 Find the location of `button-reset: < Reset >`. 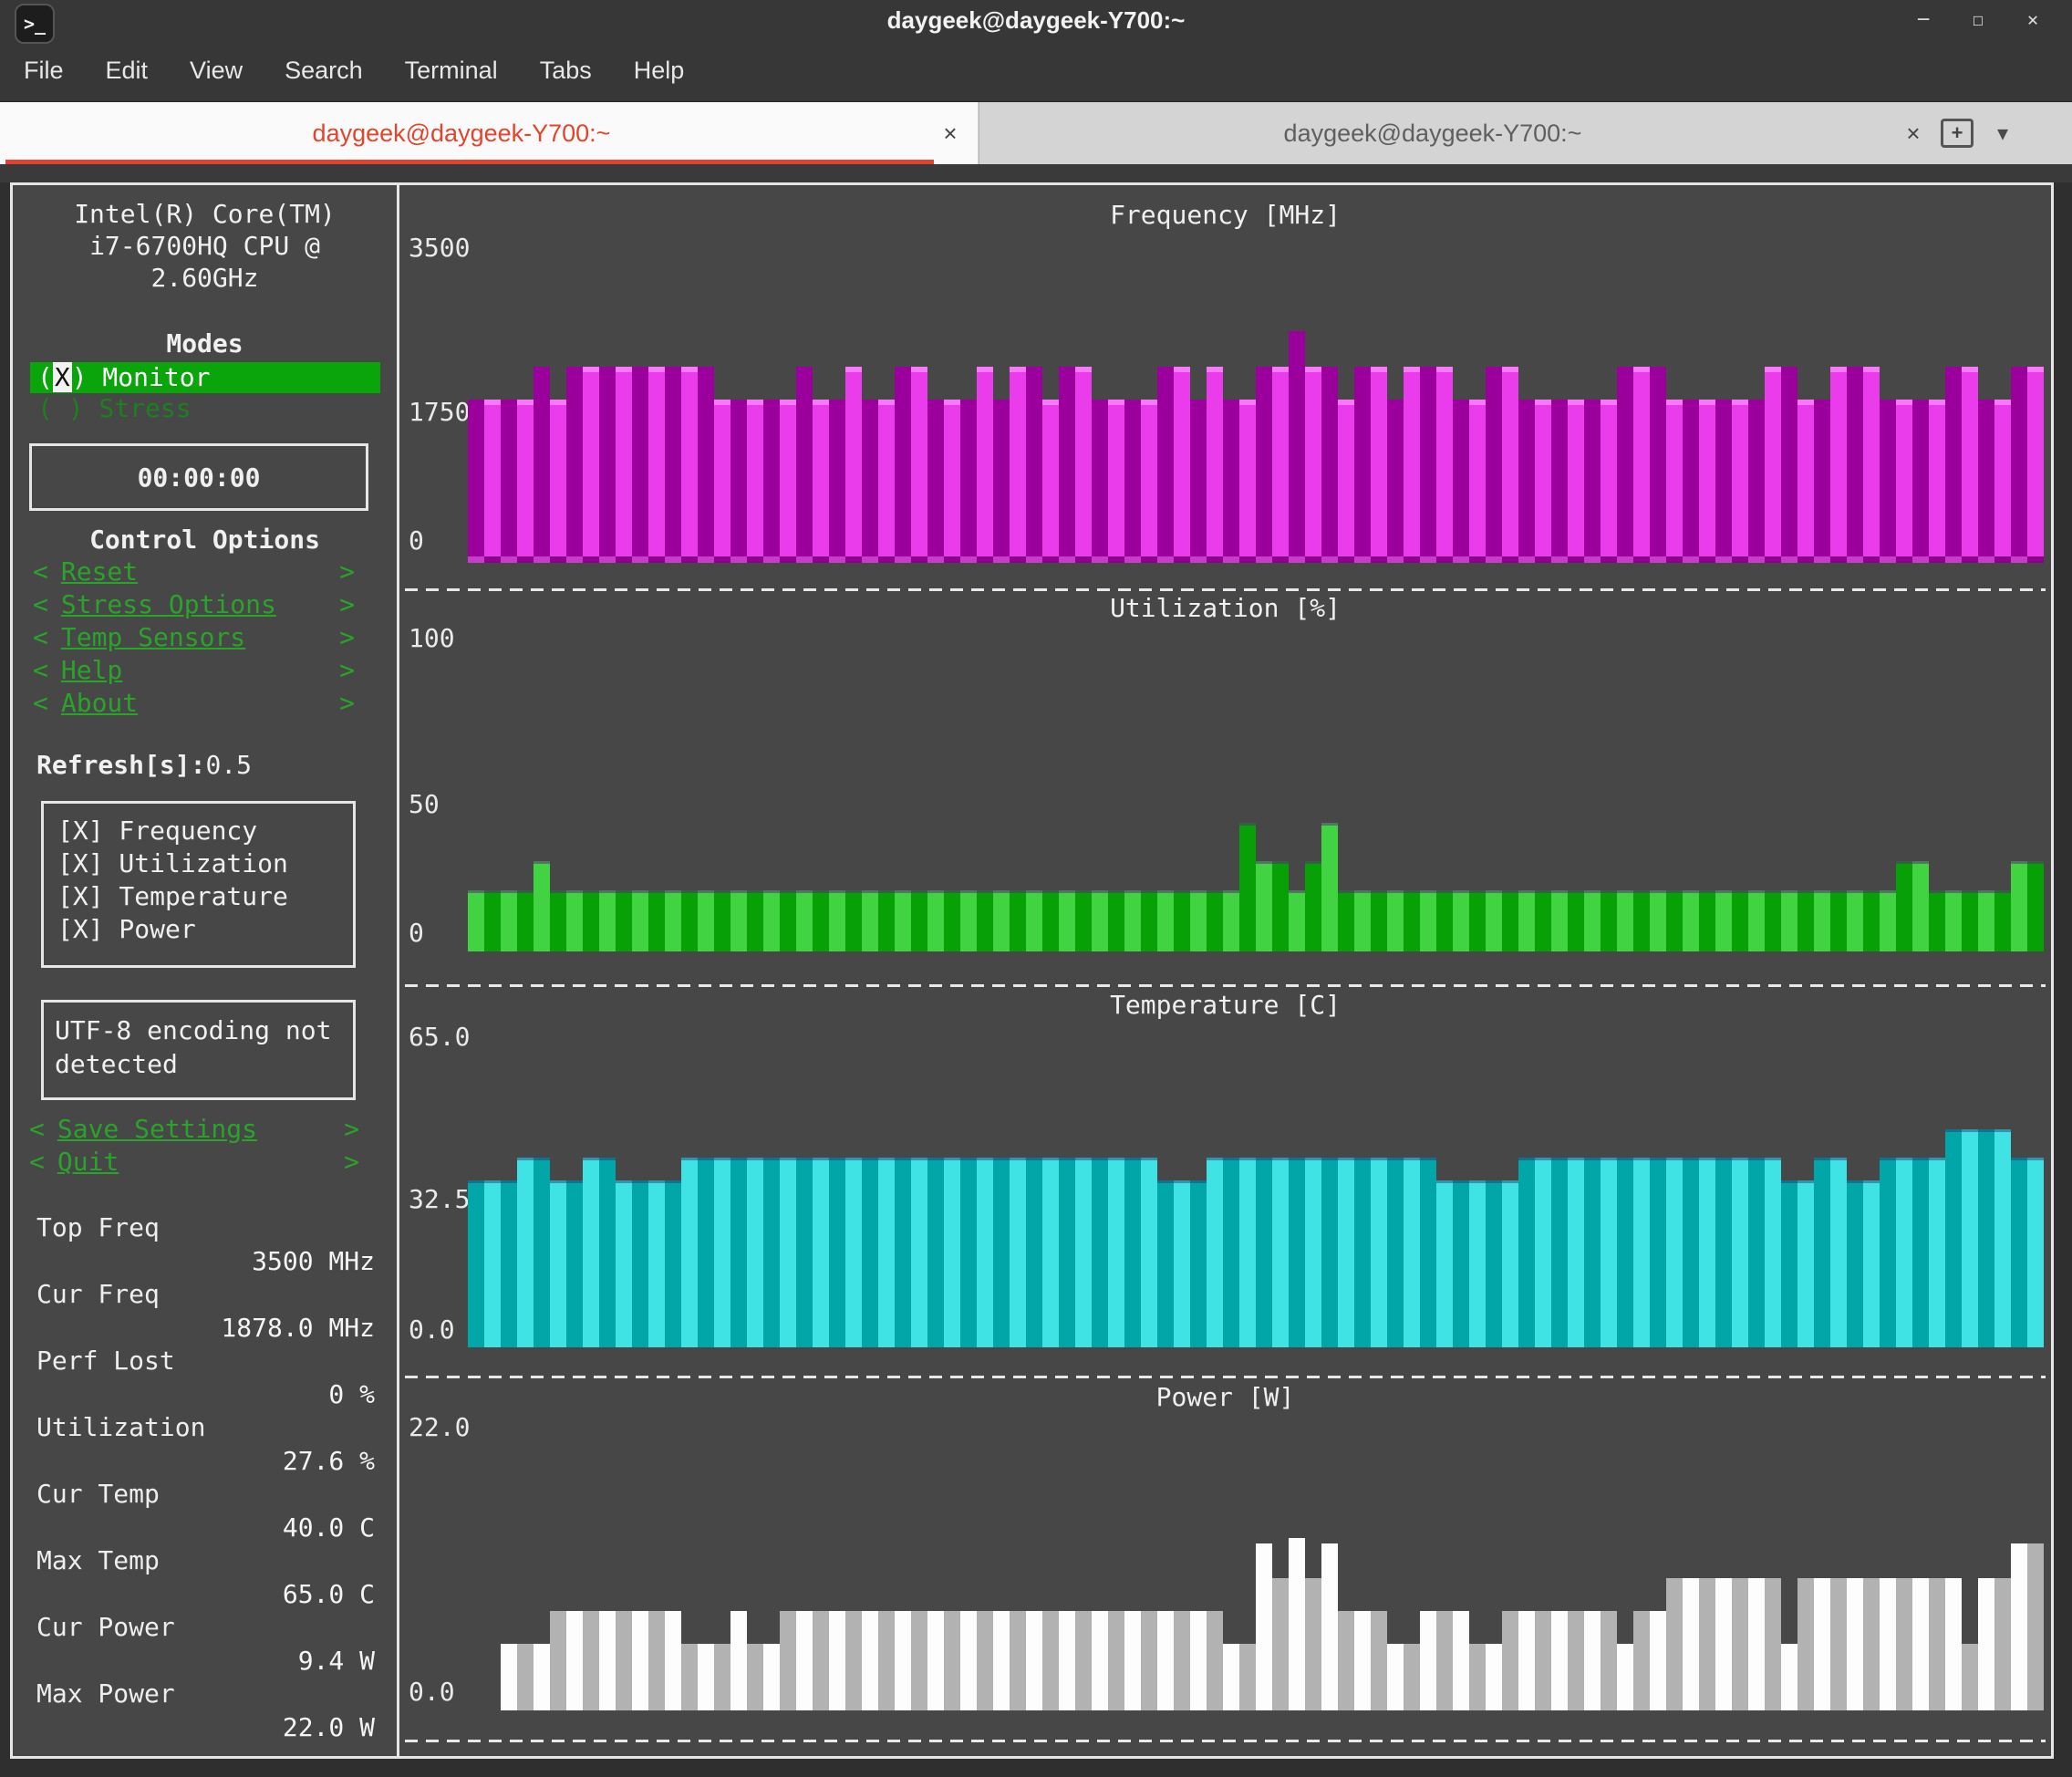

button-reset: < Reset > is located at coordinates (194, 572).